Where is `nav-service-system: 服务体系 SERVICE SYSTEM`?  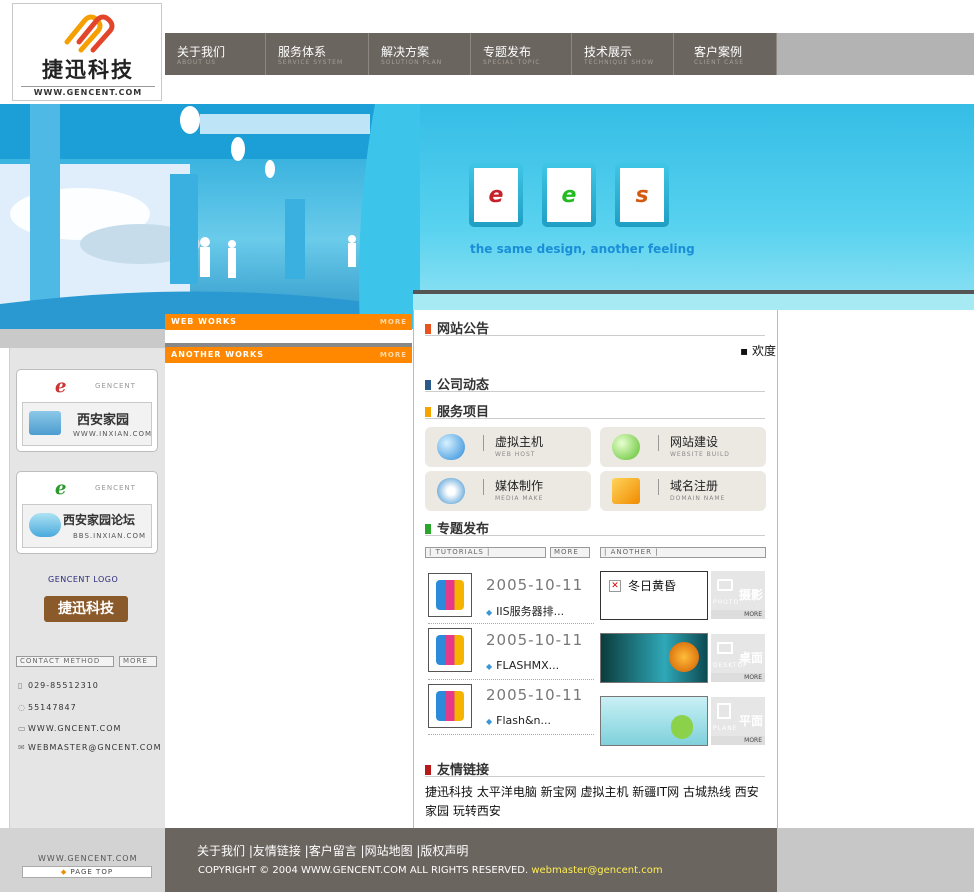
nav-service-system: 服务体系 SERVICE SYSTEM is located at coordinates (317, 54).